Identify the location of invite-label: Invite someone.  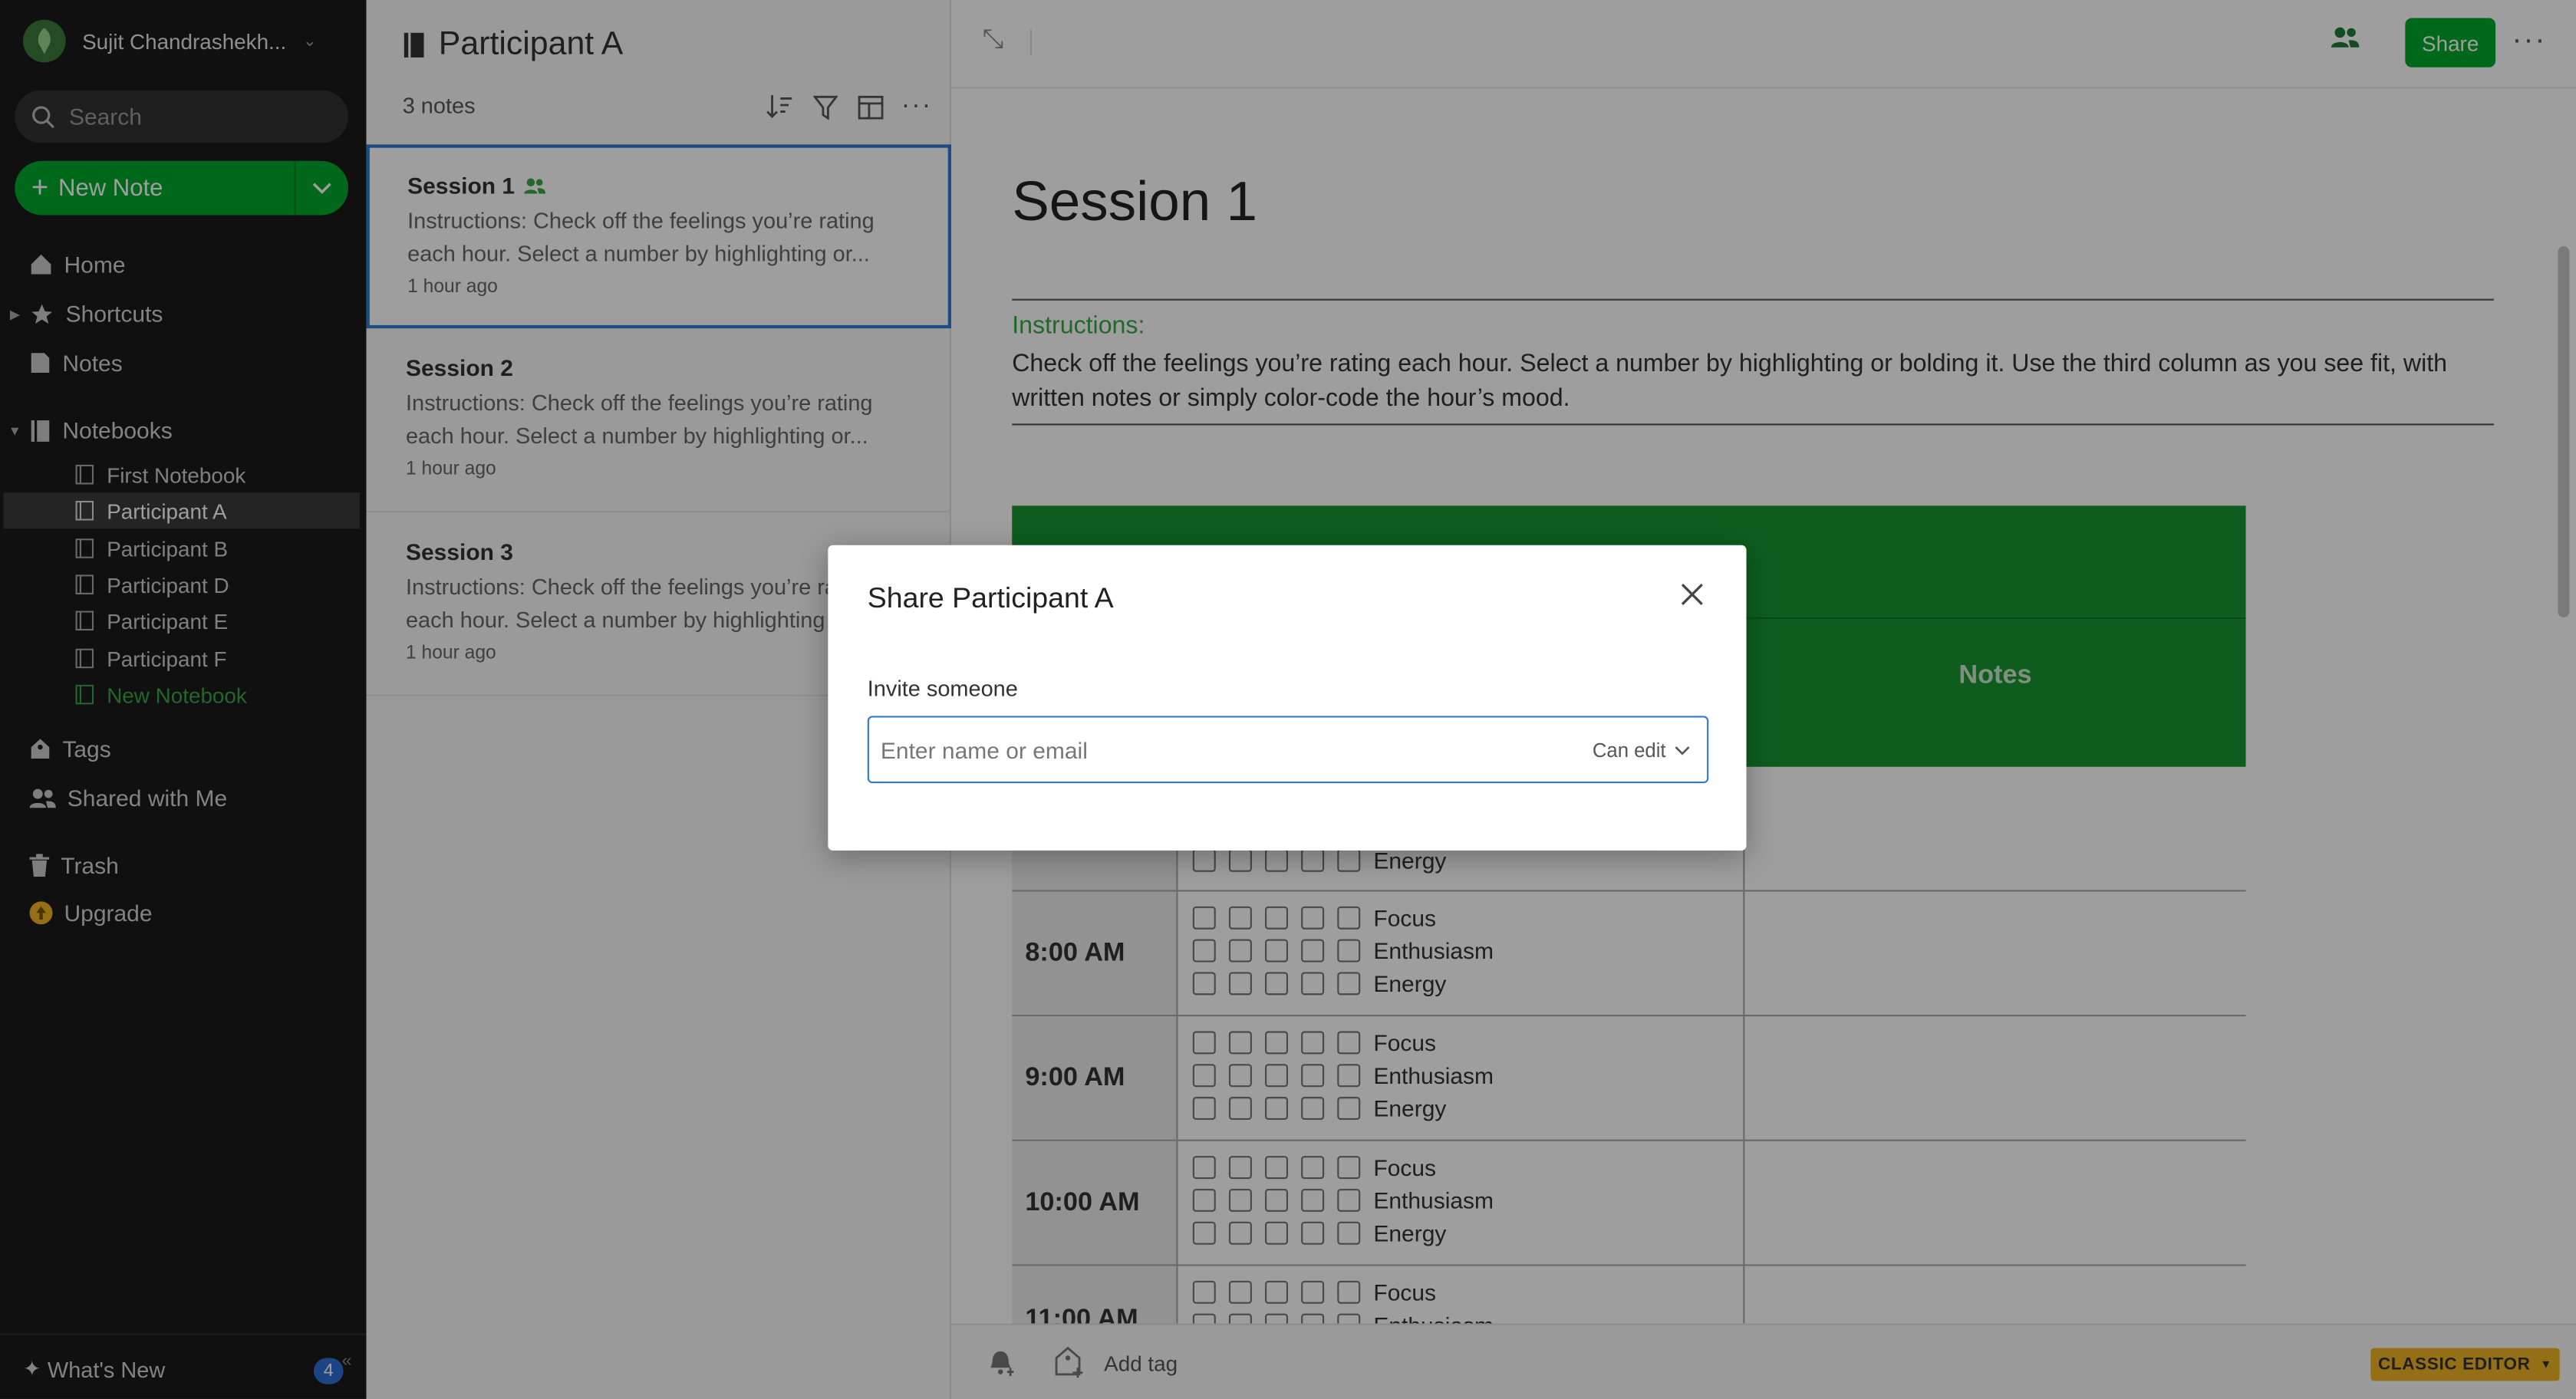
(942, 689).